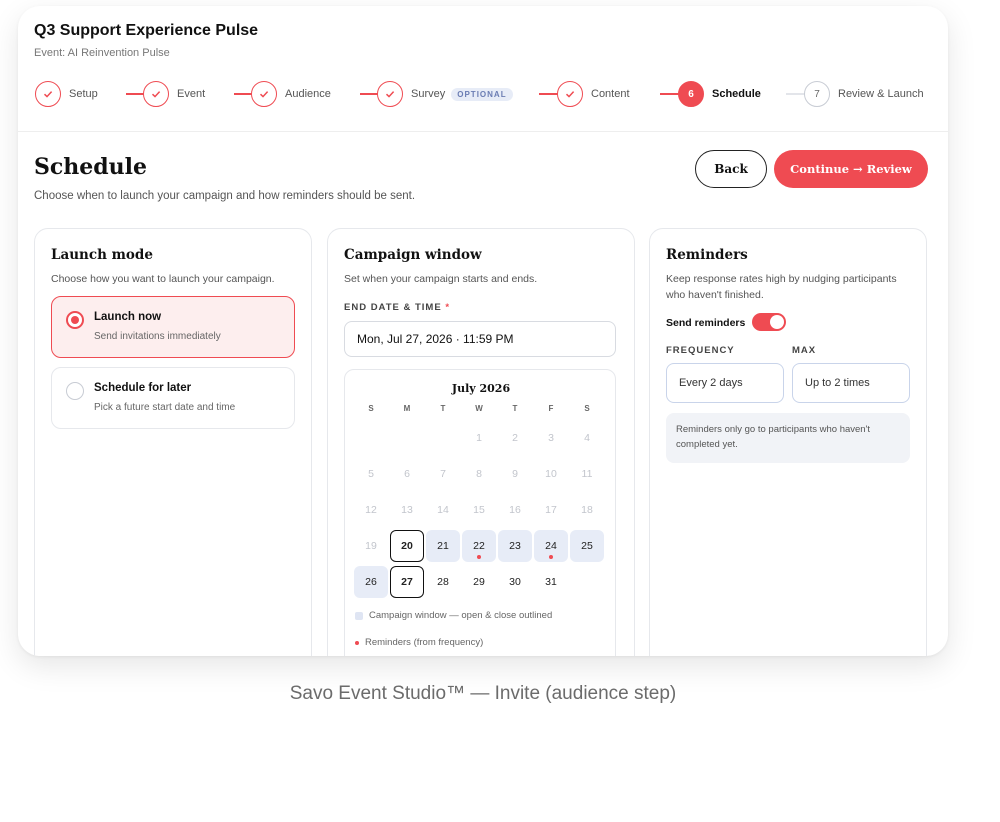 This screenshot has height=822, width=1000. What do you see at coordinates (448, 307) in the screenshot?
I see `required-mark: *` at bounding box center [448, 307].